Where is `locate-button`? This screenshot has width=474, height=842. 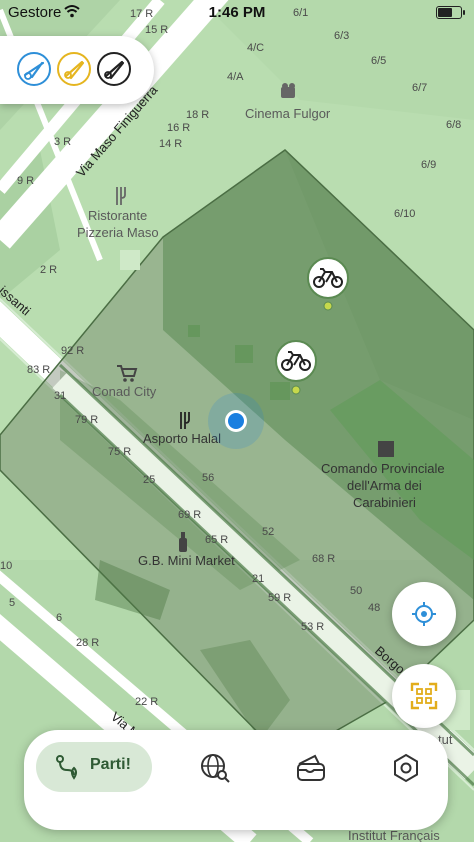 locate-button is located at coordinates (424, 614).